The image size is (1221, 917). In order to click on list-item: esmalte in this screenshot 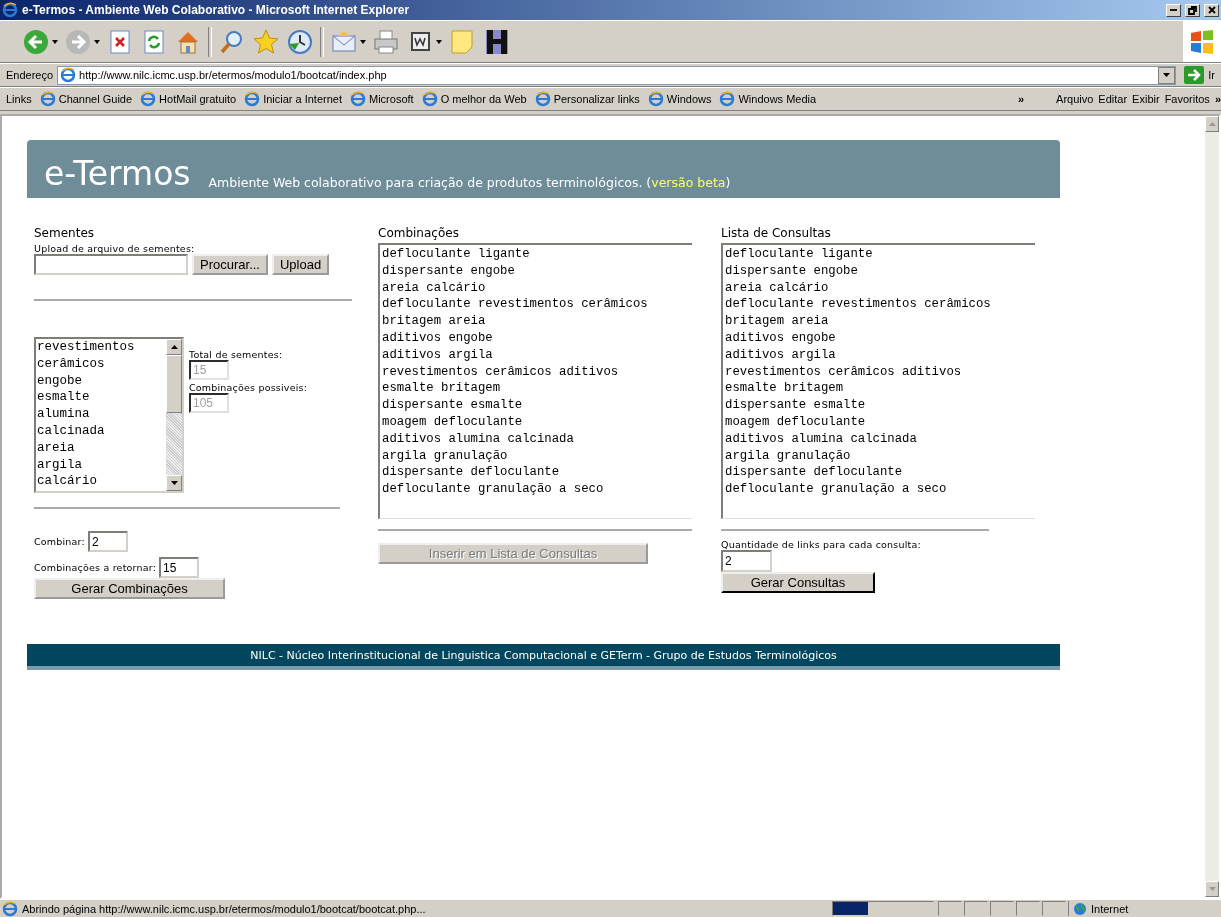, I will do `click(101, 398)`.